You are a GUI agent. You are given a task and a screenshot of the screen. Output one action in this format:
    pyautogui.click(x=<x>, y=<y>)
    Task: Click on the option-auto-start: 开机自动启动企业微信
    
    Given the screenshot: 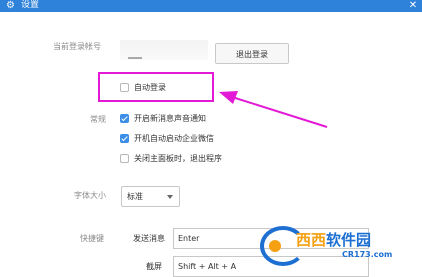 What is the action you would take?
    pyautogui.click(x=185, y=139)
    